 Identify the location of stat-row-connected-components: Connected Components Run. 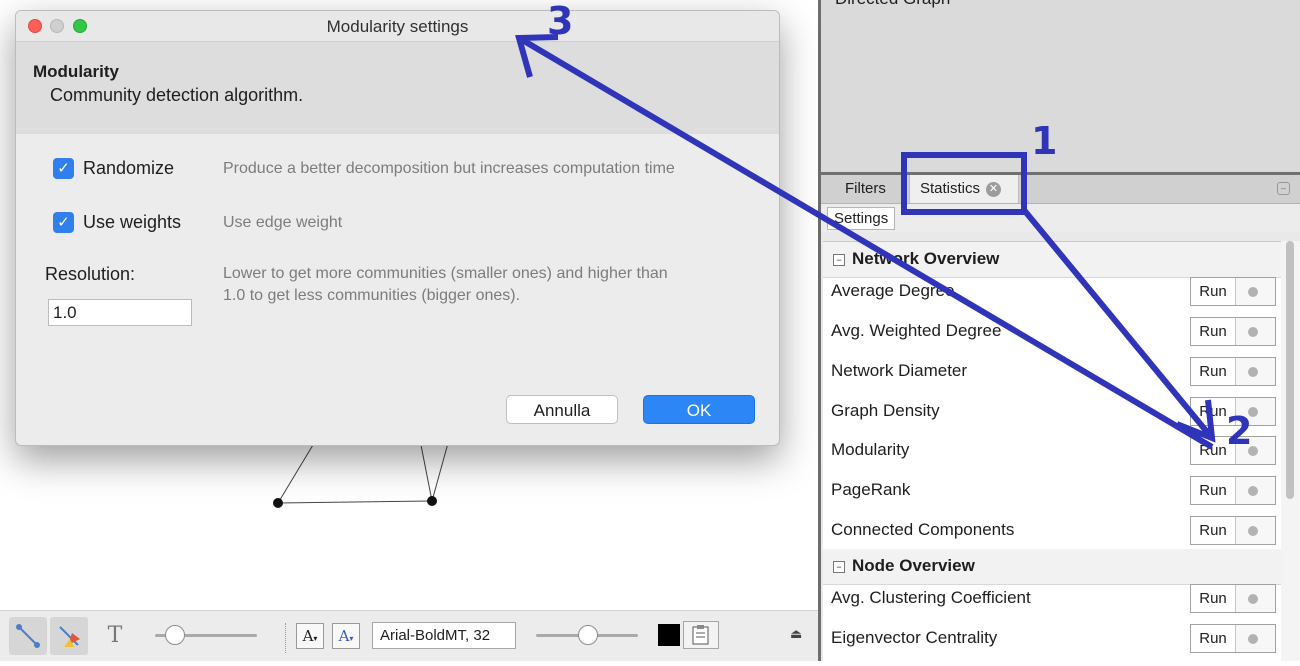
(1052, 531).